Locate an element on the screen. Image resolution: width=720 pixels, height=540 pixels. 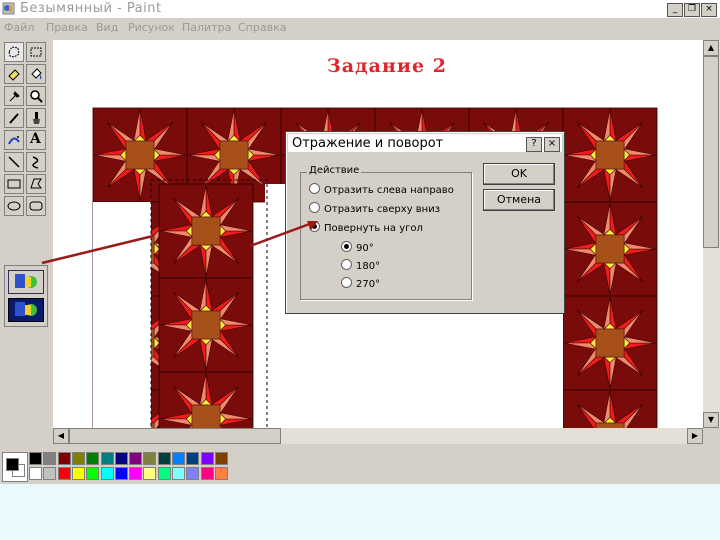
line-icon is located at coordinates (14, 162).